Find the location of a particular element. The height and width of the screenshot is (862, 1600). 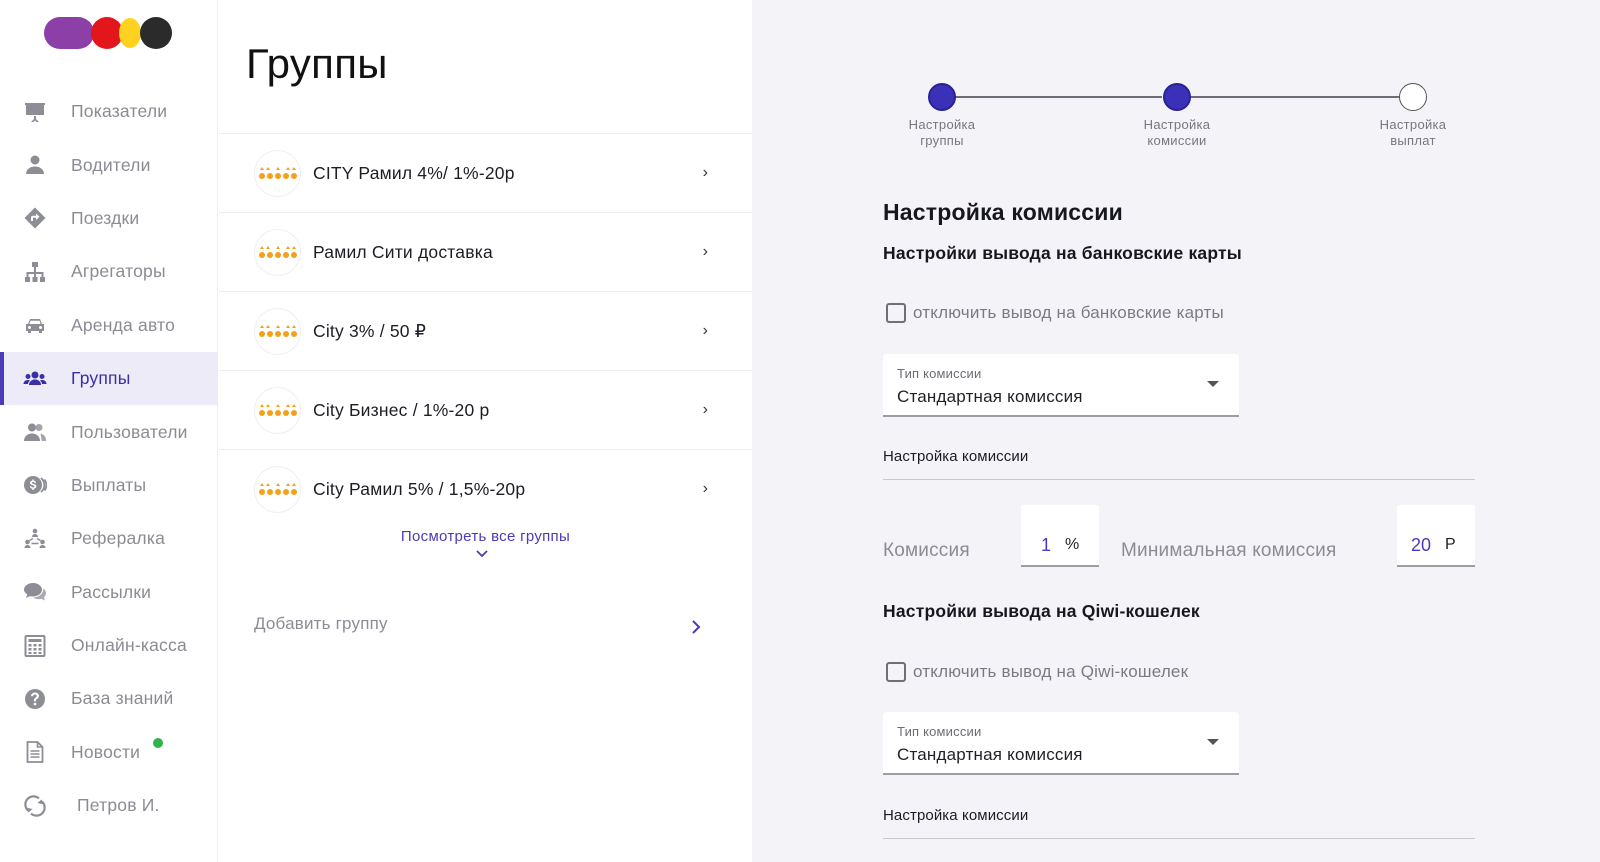

sidebar-item-dashboard: Показатели is located at coordinates (109, 111).